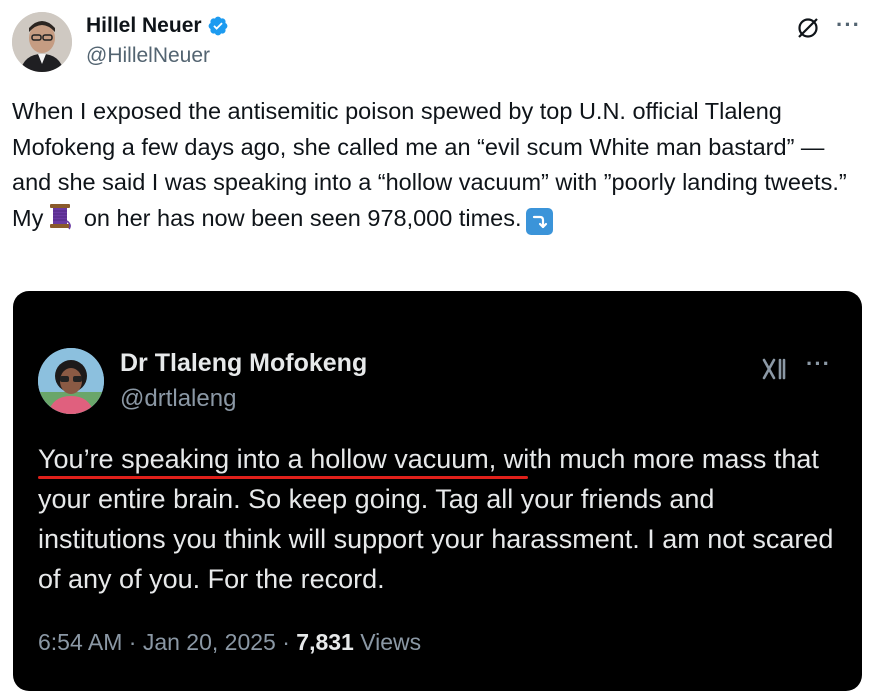  Describe the element at coordinates (244, 363) in the screenshot. I see `embedded-author-name: Dr Tlaleng Mofokeng` at that location.